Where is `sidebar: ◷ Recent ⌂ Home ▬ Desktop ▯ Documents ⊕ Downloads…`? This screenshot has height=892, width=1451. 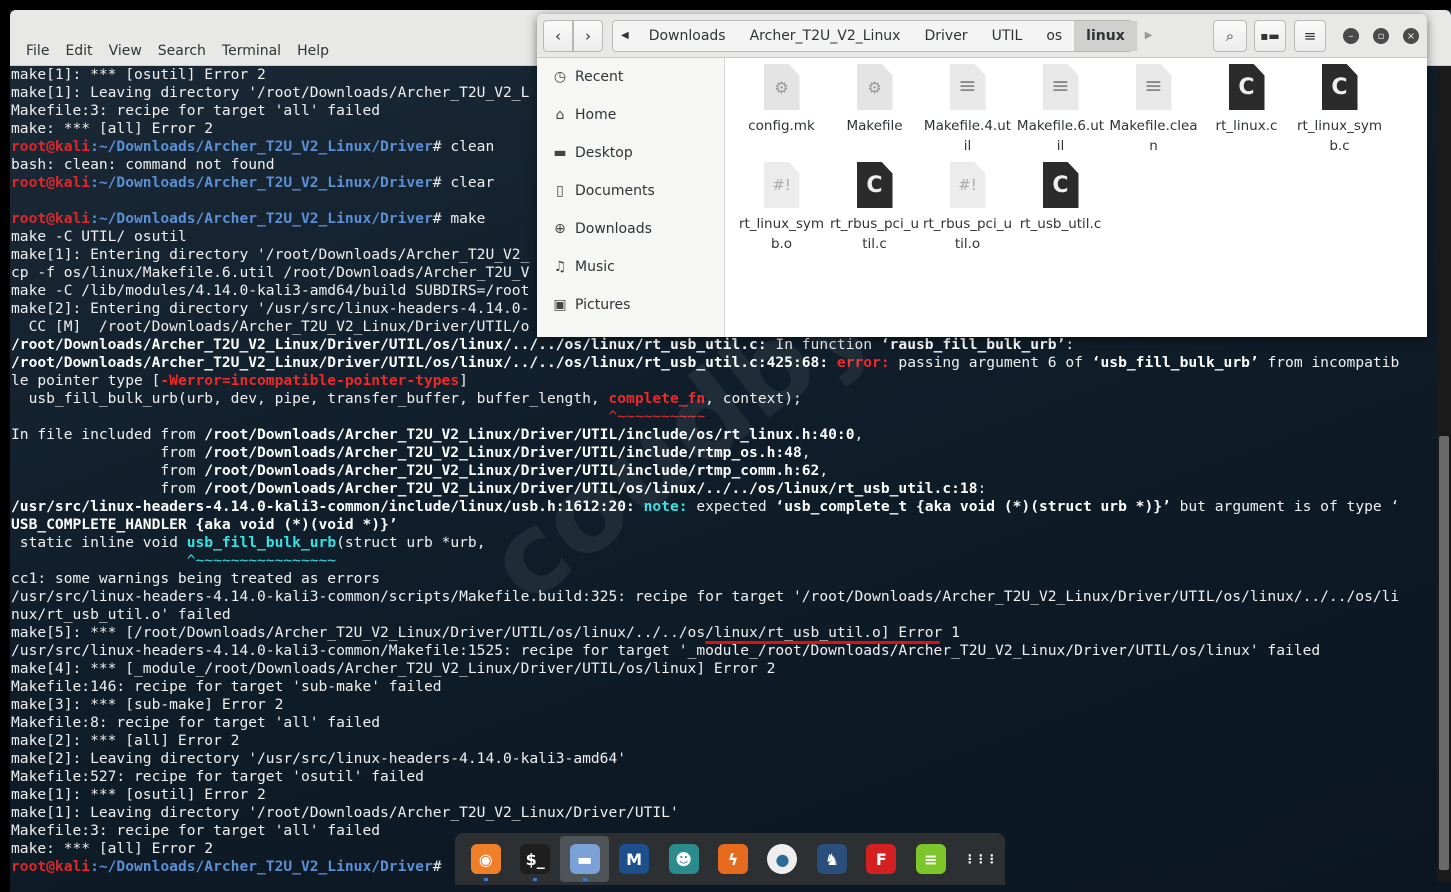
sidebar: ◷ Recent ⌂ Home ▬ Desktop ▯ Documents ⊕ Downloads… is located at coordinates (631, 197).